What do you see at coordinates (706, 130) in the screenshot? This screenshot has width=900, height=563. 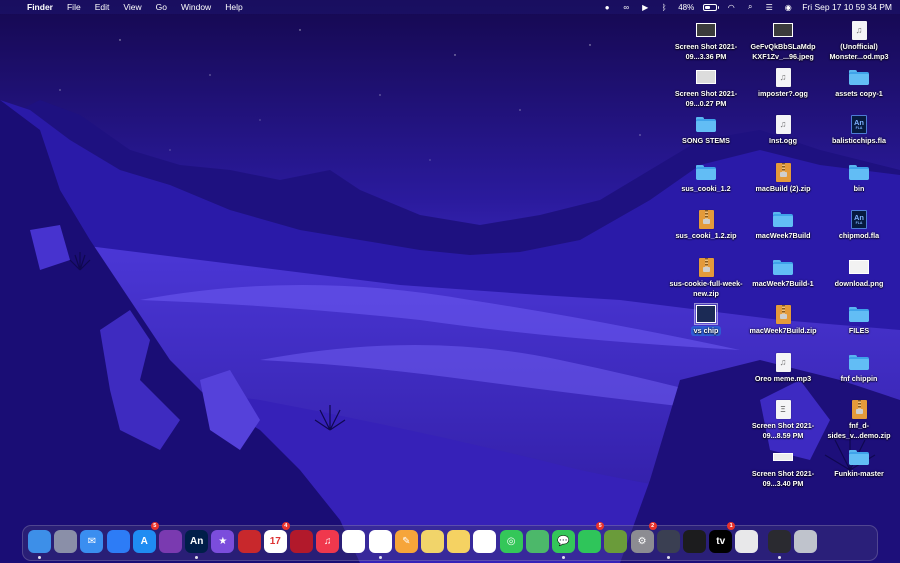 I see `desktop-file-icon: SONG STEMS` at bounding box center [706, 130].